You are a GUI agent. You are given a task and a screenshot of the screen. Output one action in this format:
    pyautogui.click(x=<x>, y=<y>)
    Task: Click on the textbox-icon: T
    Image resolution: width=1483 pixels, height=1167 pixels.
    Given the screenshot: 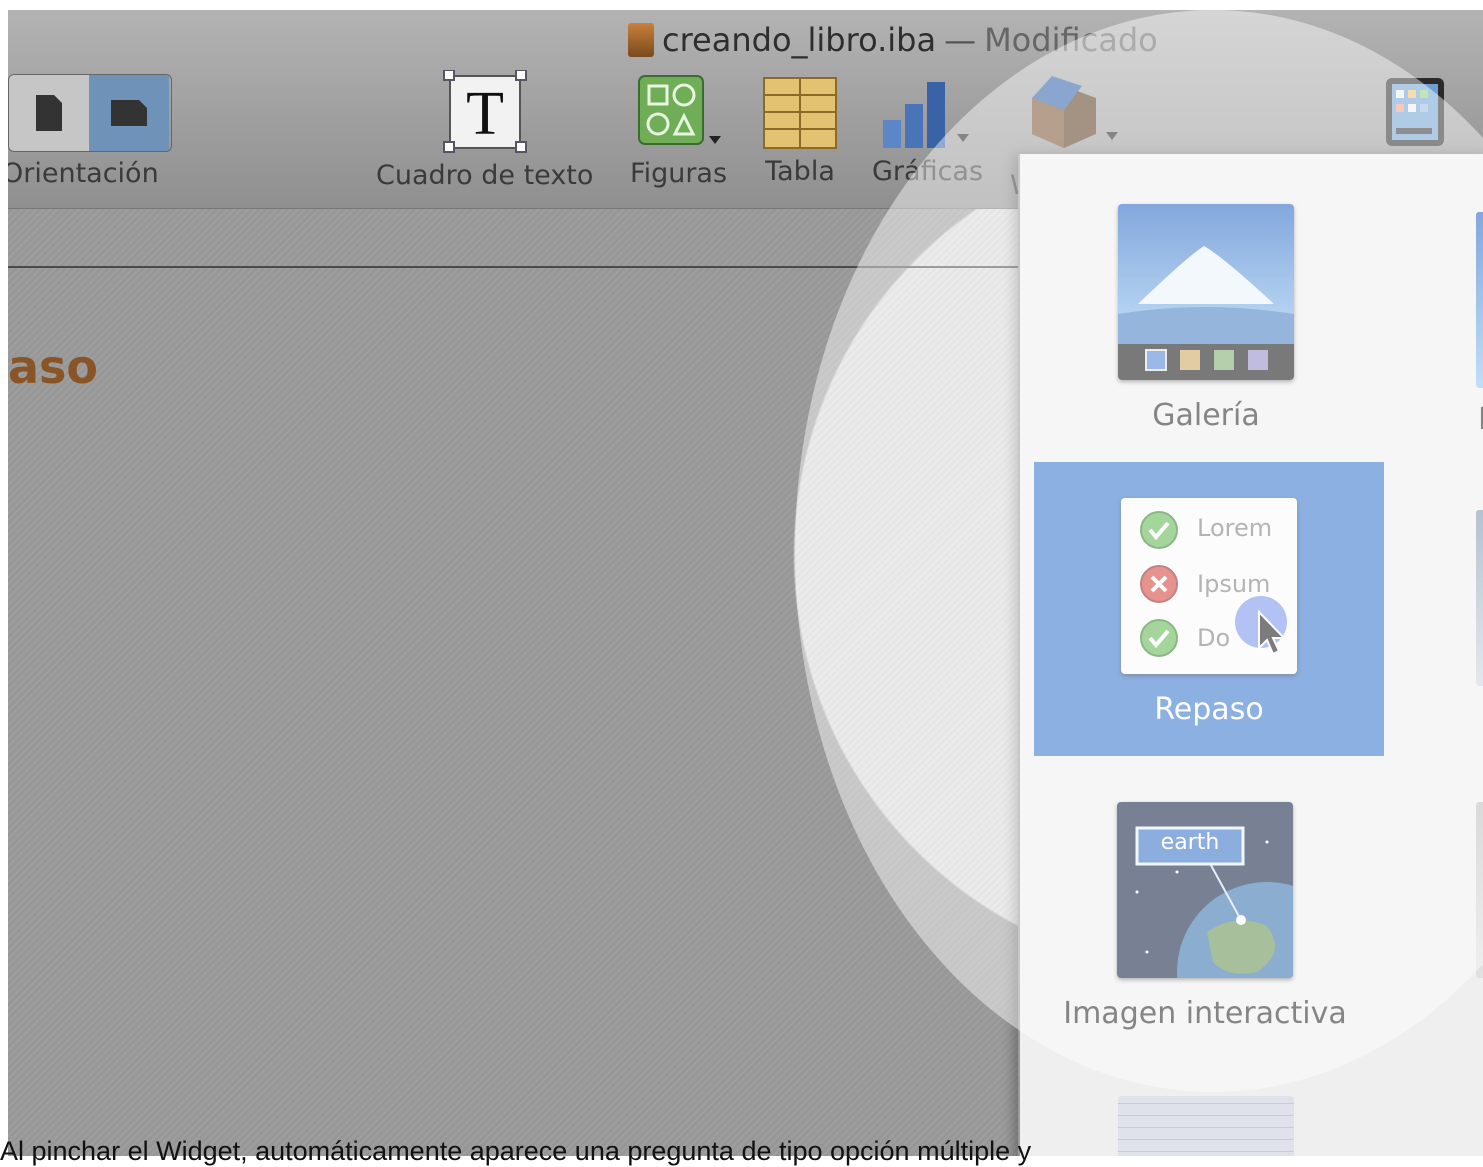 What is the action you would take?
    pyautogui.click(x=484, y=111)
    